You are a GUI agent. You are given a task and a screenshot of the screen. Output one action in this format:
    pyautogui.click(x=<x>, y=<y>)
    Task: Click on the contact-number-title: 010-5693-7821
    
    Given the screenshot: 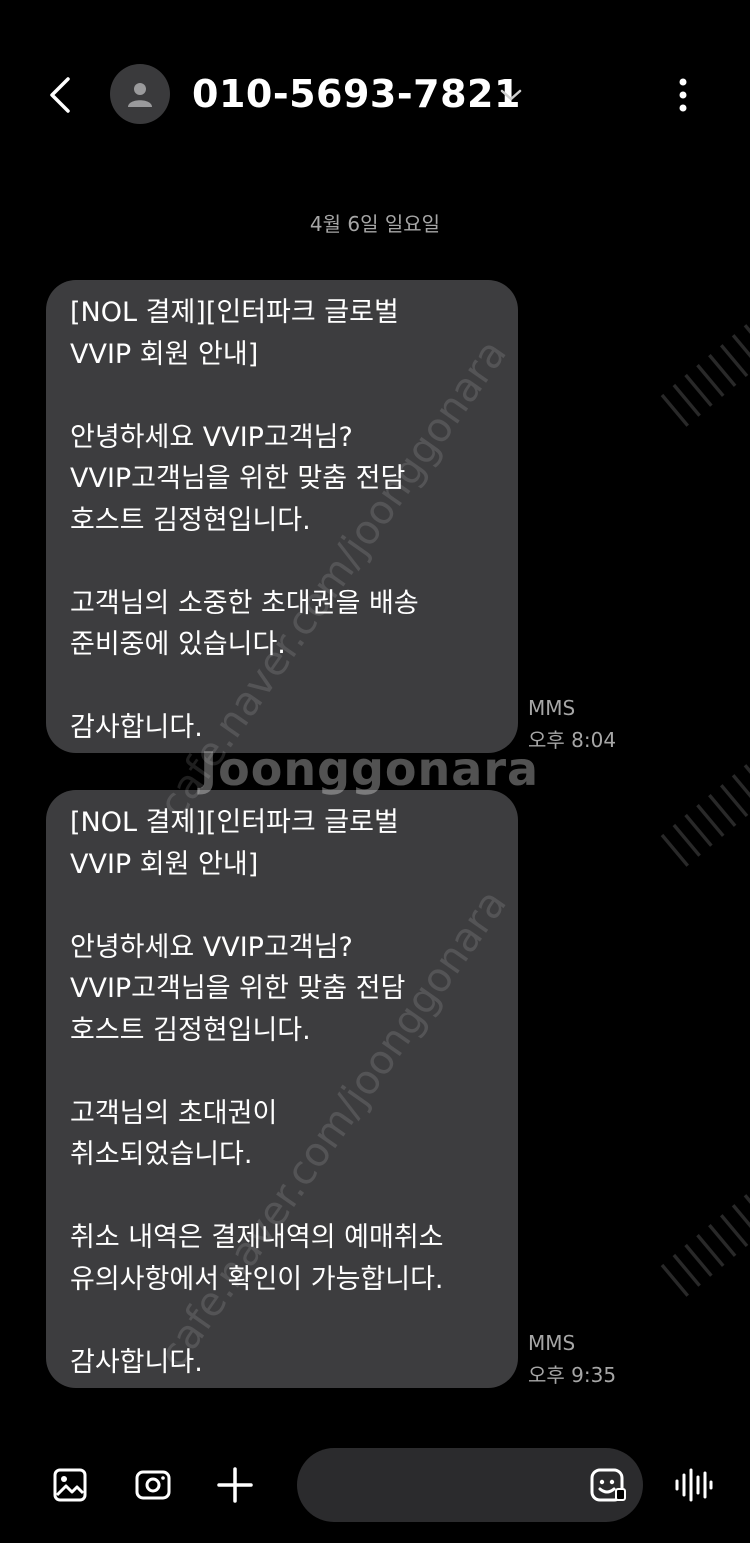 What is the action you would take?
    pyautogui.click(x=356, y=94)
    